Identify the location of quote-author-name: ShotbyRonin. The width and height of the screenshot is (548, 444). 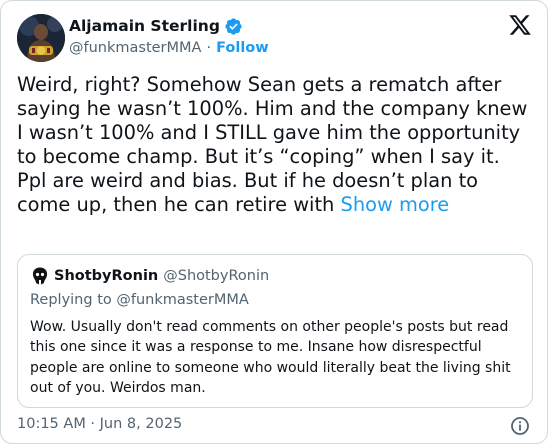
(106, 276).